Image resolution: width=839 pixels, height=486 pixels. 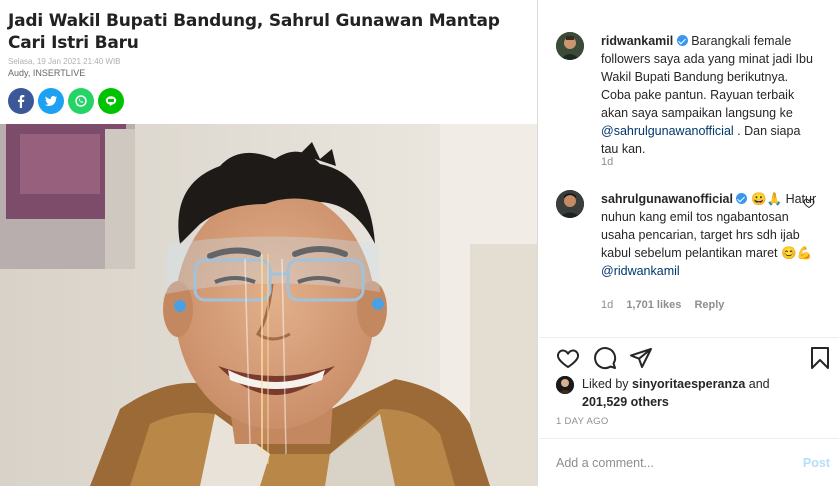 I want to click on add-comment-form: Post, so click(x=693, y=463).